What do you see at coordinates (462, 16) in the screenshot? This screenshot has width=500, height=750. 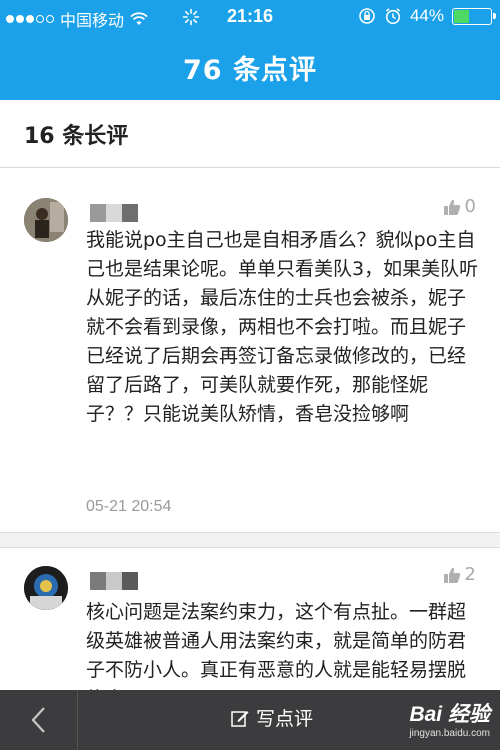 I see `battery-level` at bounding box center [462, 16].